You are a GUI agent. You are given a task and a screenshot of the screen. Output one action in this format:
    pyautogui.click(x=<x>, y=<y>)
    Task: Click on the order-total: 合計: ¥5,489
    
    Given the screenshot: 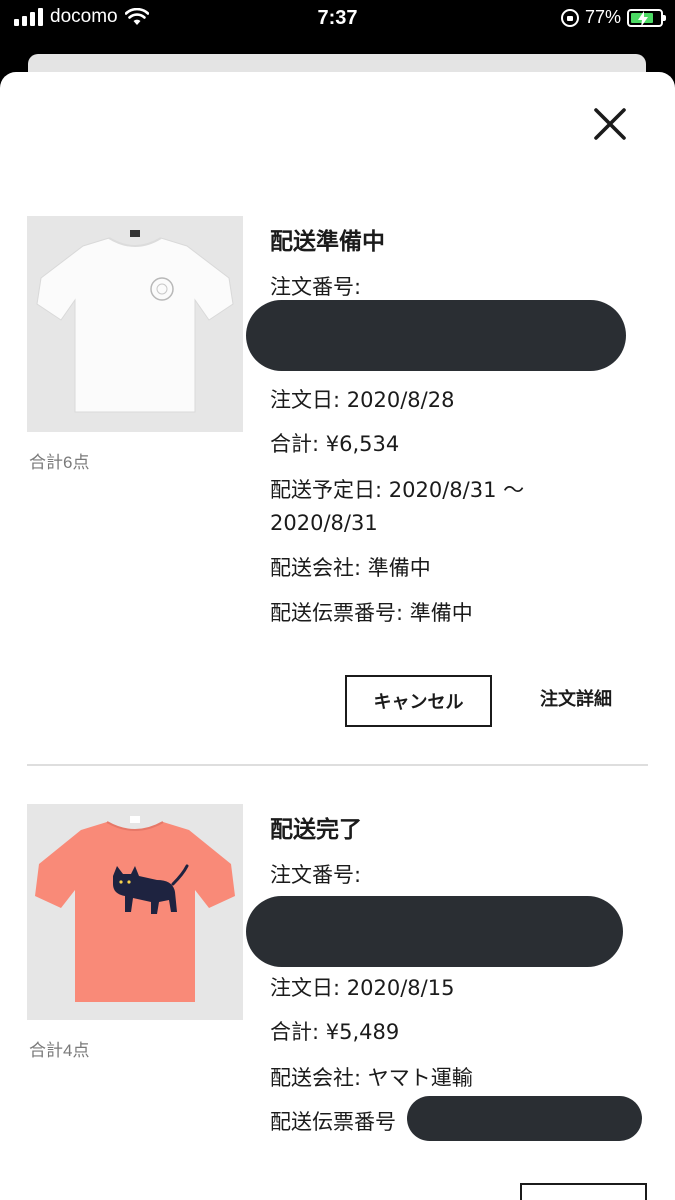 What is the action you would take?
    pyautogui.click(x=335, y=1032)
    